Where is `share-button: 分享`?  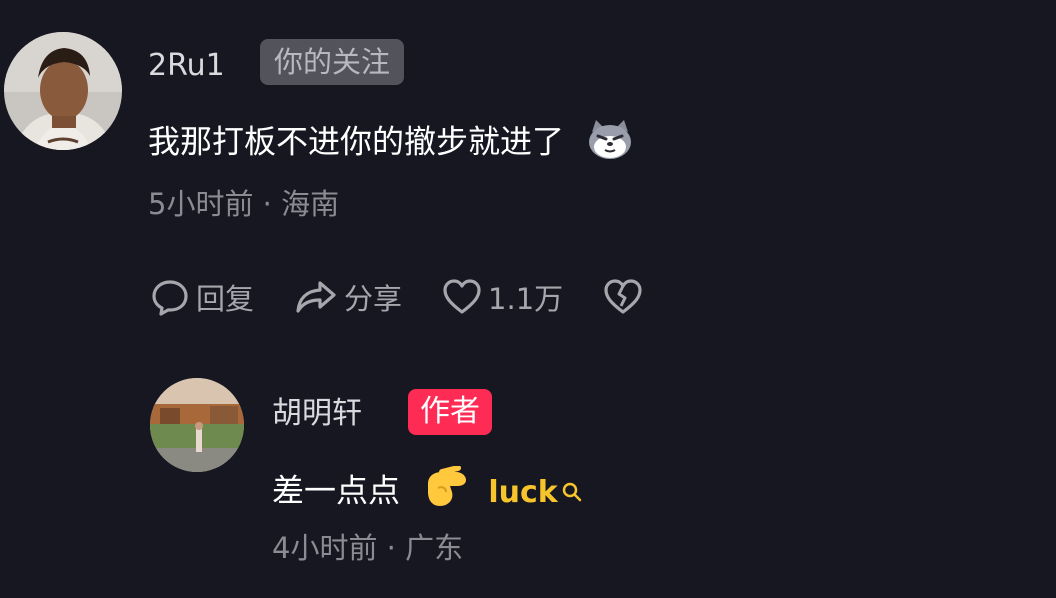 share-button: 分享 is located at coordinates (348, 297).